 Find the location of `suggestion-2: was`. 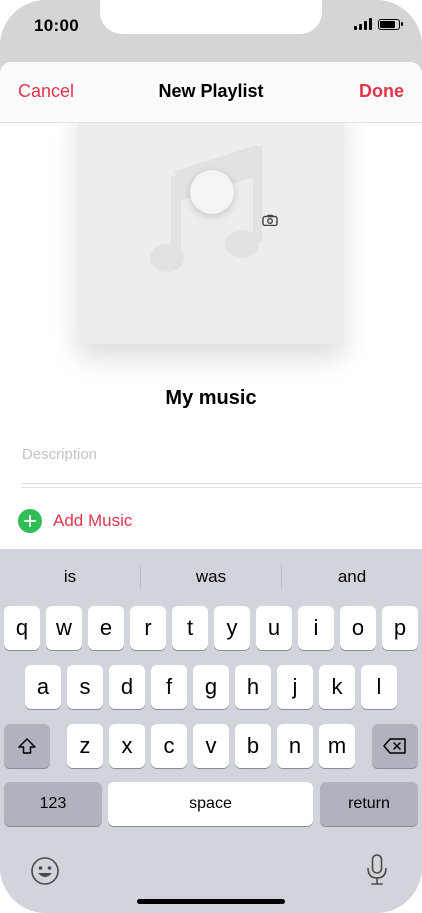

suggestion-2: was is located at coordinates (211, 577).